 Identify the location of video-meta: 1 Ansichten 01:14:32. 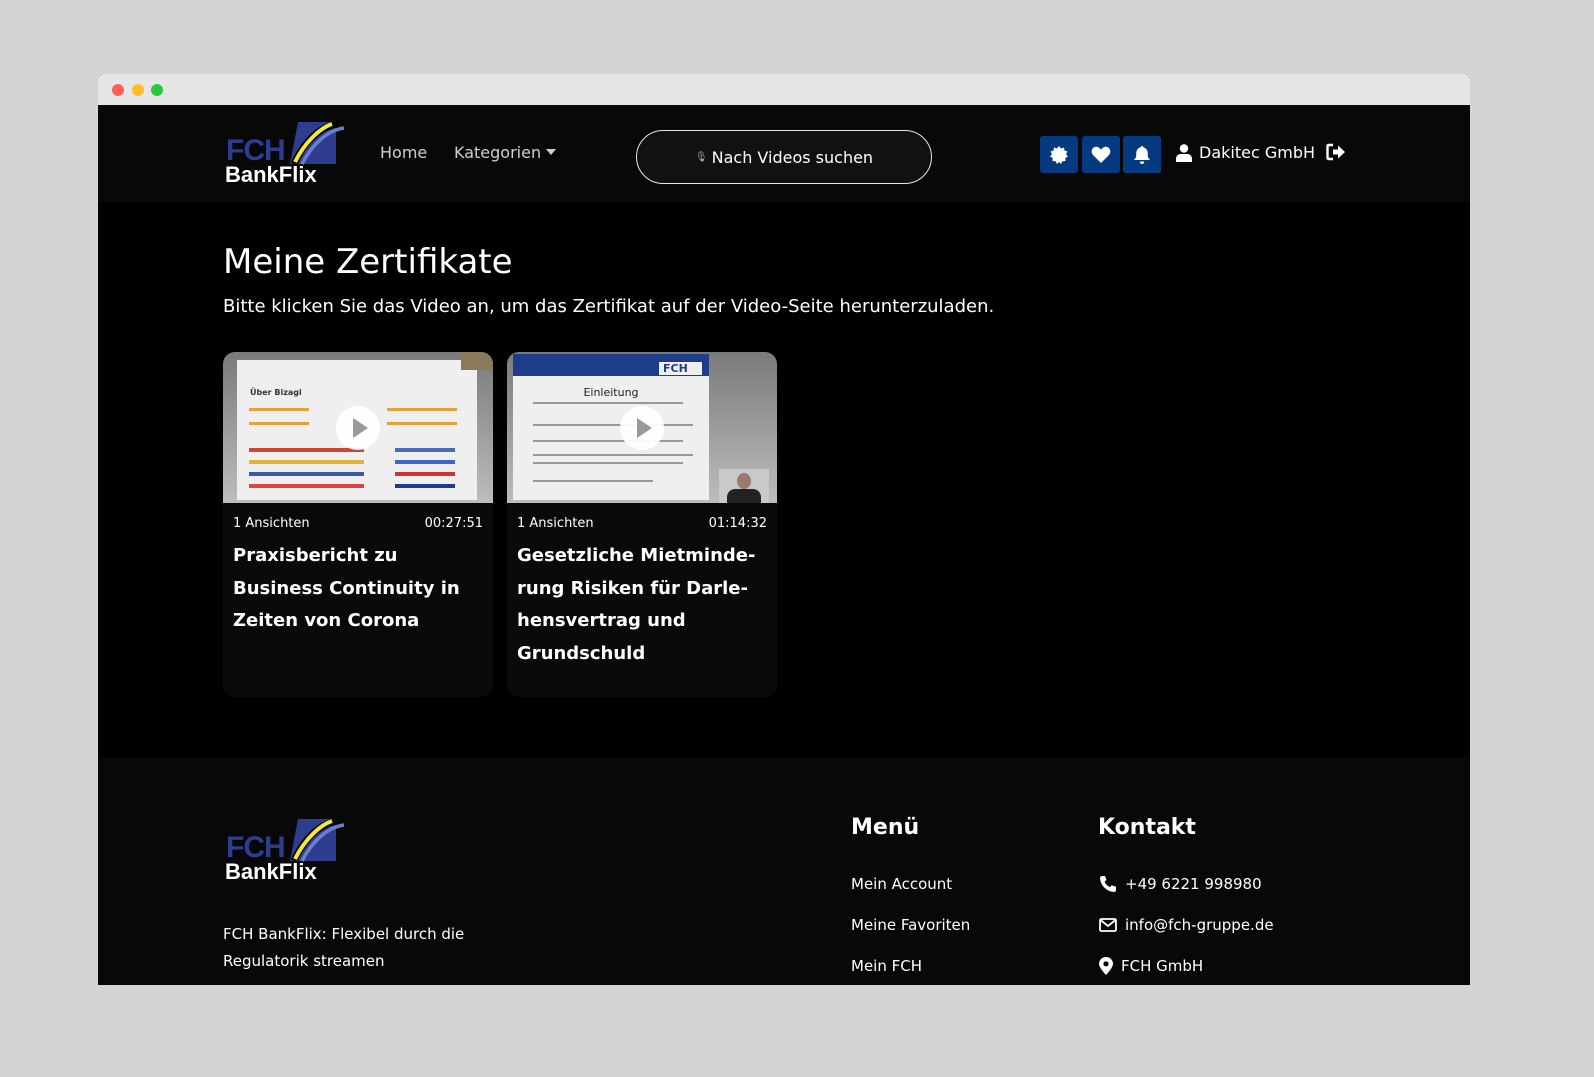
(642, 523).